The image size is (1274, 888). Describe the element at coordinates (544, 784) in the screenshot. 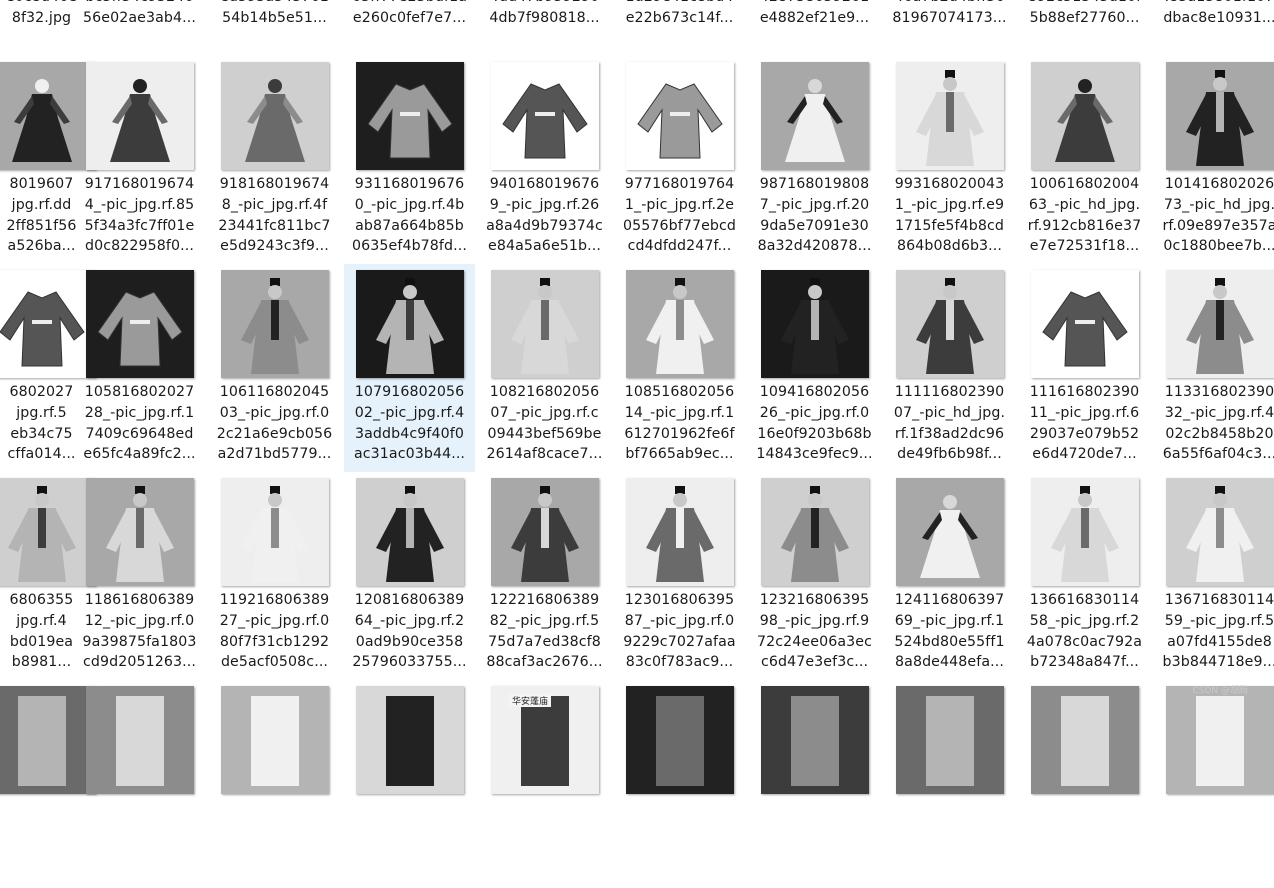

I see `file-item: 华安蓬庙` at that location.